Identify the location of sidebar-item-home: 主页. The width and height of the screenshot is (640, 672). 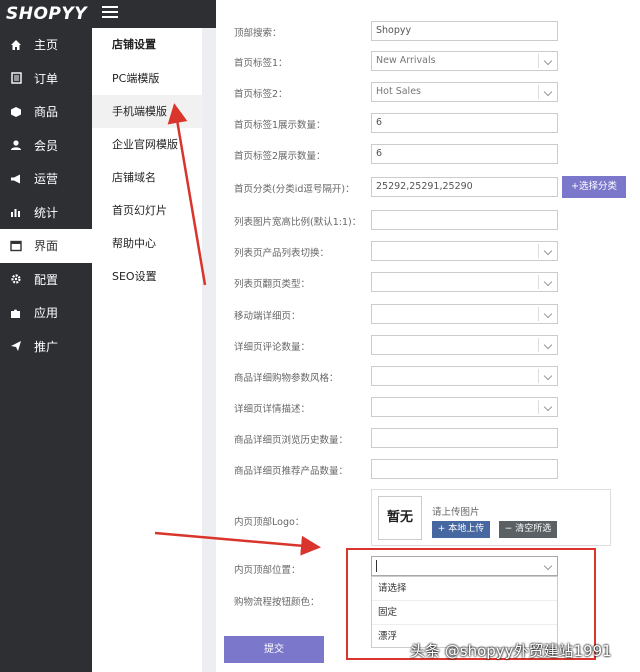
(46, 45).